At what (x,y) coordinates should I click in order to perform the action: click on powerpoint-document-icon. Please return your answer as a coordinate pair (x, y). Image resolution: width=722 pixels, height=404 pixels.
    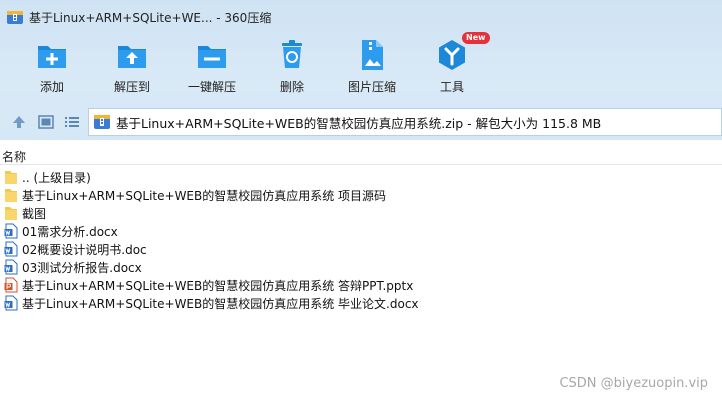
    Looking at the image, I should click on (11, 285).